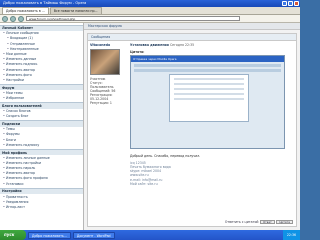 This screenshot has height=240, width=320. Describe the element at coordinates (13, 235) in the screenshot. I see `start-button: пуск` at that location.